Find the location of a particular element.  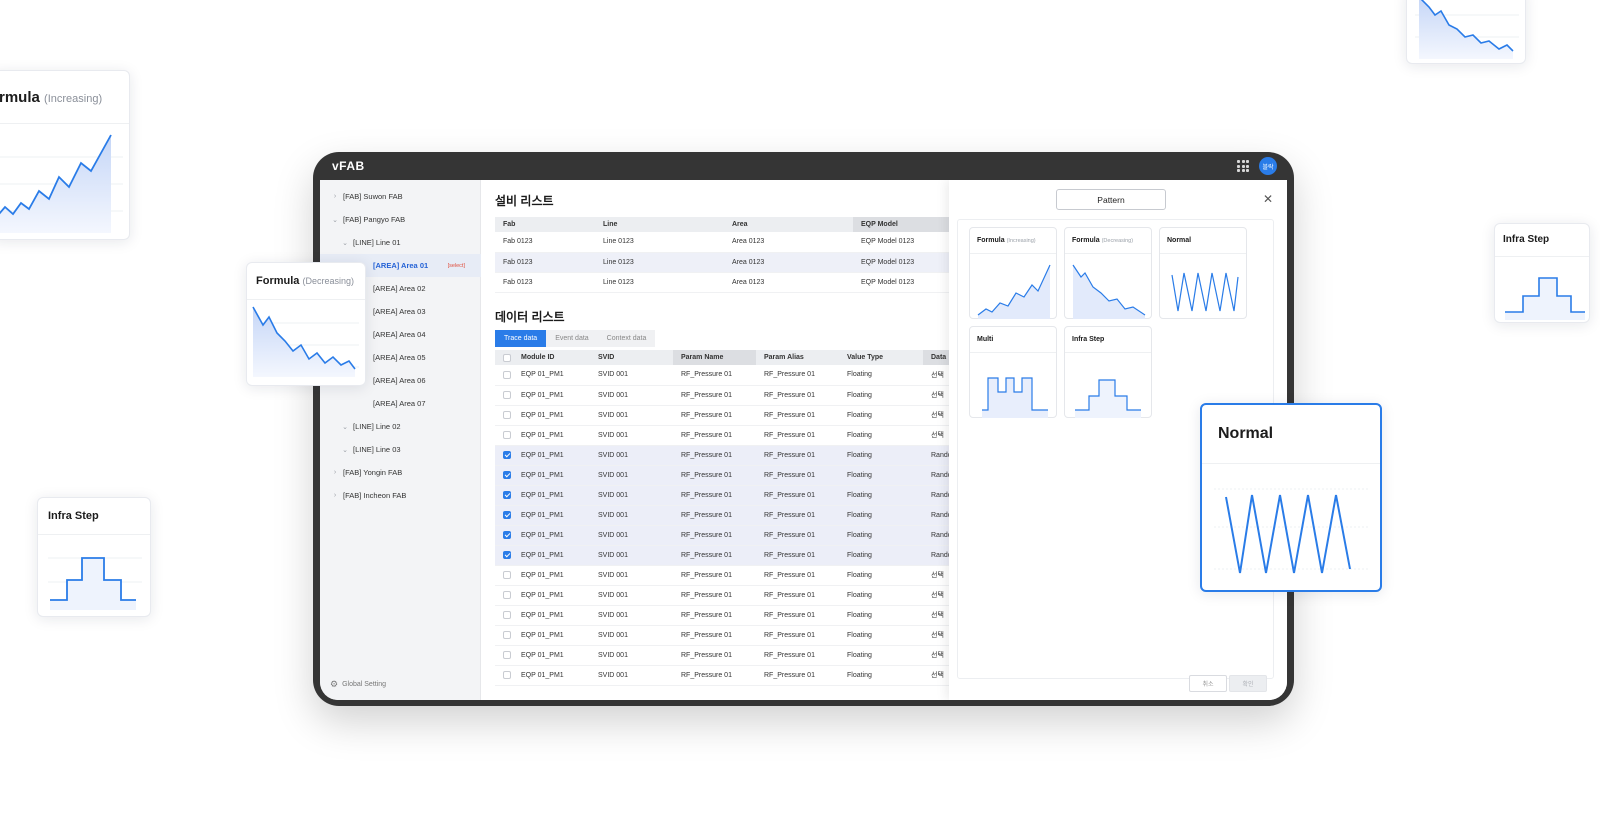

column-header: Area is located at coordinates (788, 224).